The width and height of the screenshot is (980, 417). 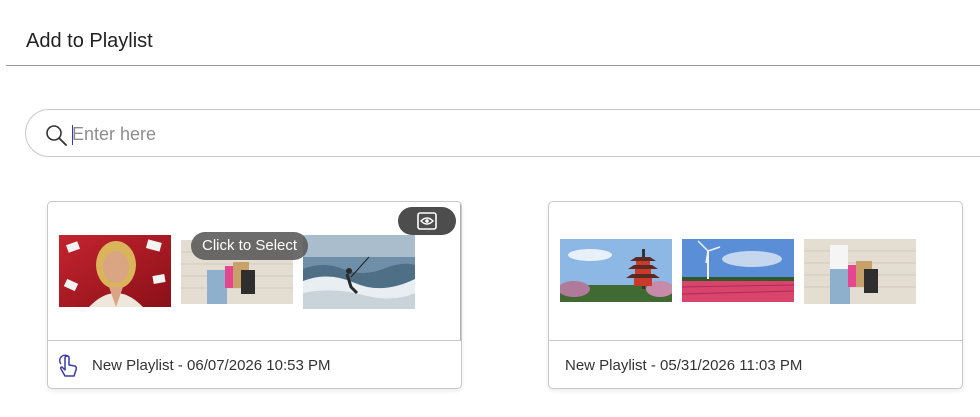 I want to click on playlist-name: New Playlist - 05/31/2026 11:03 PM, so click(x=684, y=365).